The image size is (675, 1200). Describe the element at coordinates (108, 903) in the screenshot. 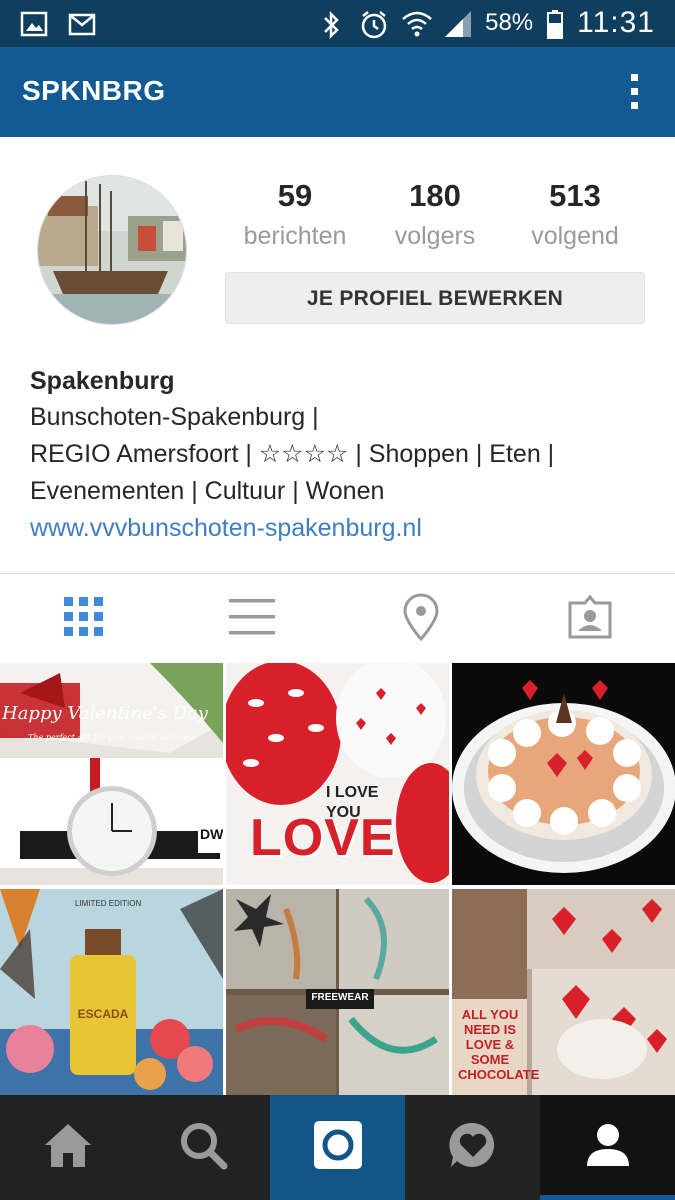

I see `post-caption-text: LIMITED EDITION` at that location.